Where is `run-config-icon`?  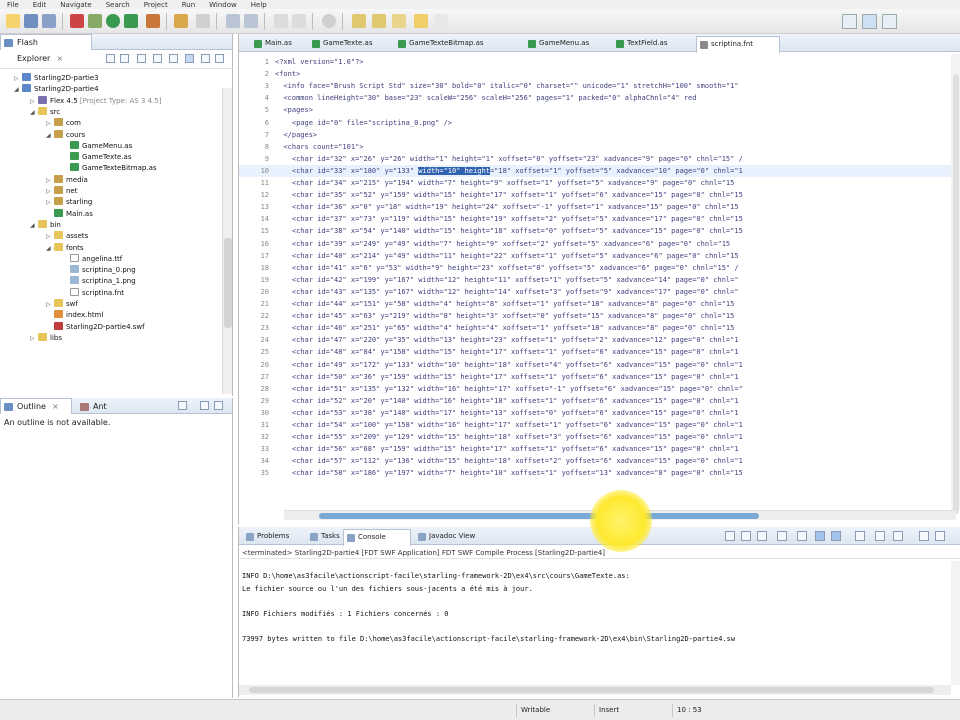 run-config-icon is located at coordinates (131, 21).